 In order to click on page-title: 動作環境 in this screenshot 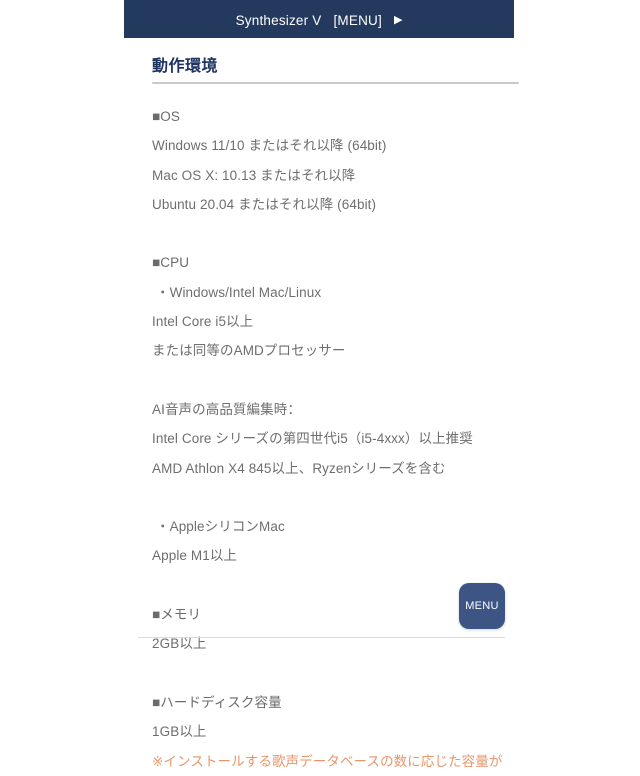, I will do `click(185, 66)`.